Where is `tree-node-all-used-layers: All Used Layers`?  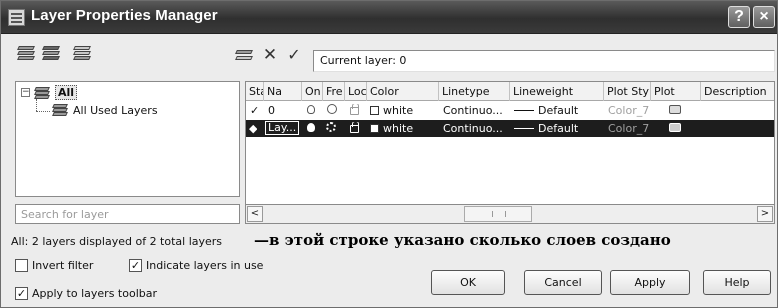 tree-node-all-used-layers: All Used Layers is located at coordinates (105, 110).